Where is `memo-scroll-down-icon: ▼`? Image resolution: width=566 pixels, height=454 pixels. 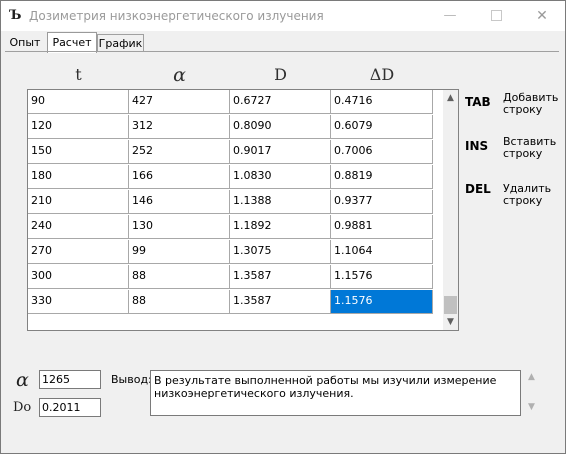
memo-scroll-down-icon: ▼ is located at coordinates (531, 410).